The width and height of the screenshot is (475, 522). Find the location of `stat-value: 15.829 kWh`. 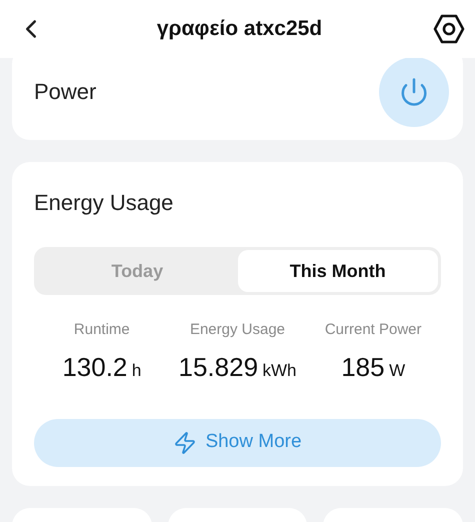

stat-value: 15.829 kWh is located at coordinates (237, 367).